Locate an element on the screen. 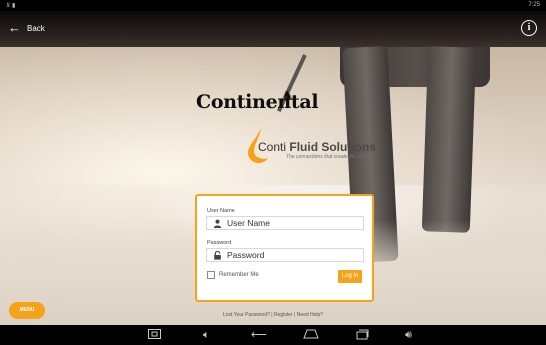 The height and width of the screenshot is (345, 546). lost-password-link: Lost Your Password? is located at coordinates (246, 315).